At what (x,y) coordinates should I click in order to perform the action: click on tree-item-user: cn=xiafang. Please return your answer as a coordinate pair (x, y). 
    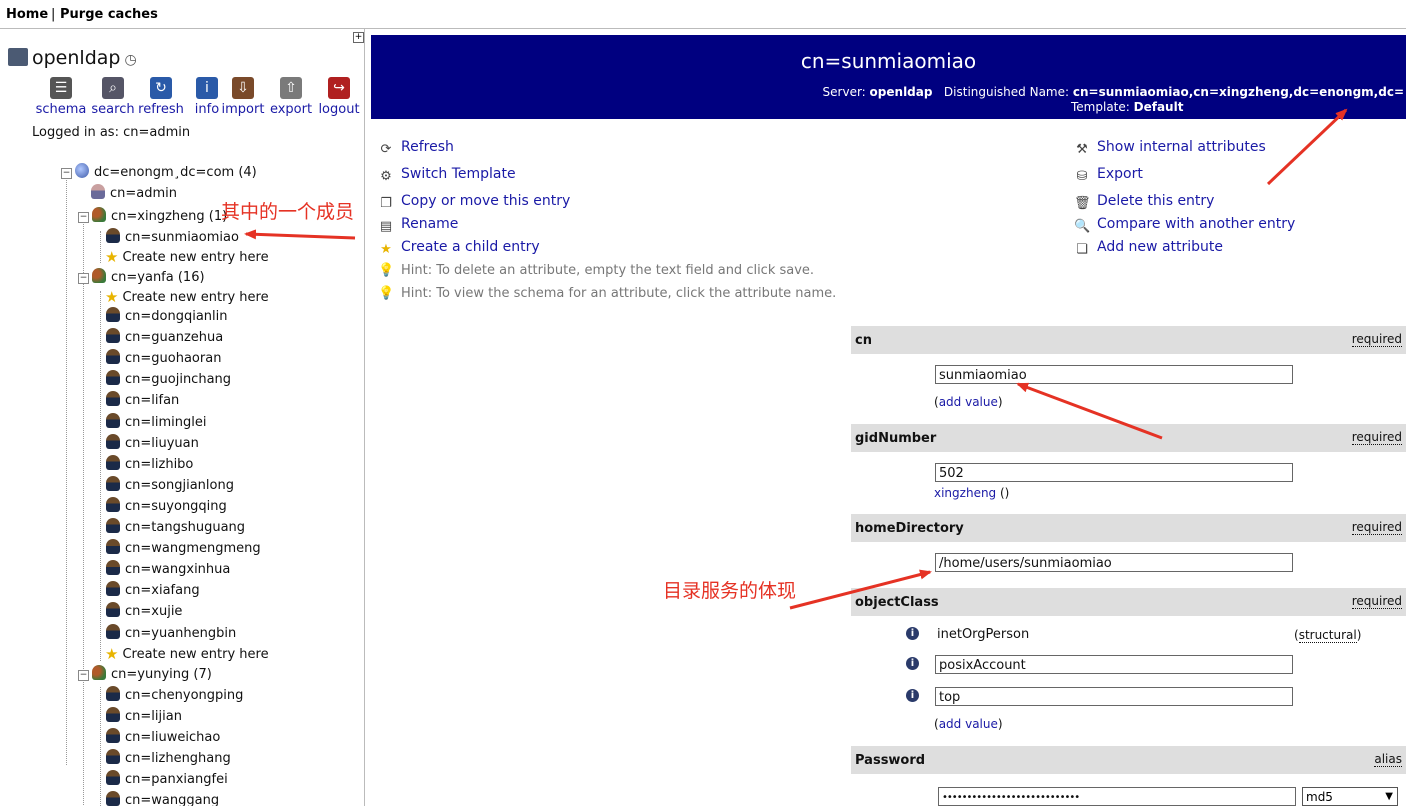
    Looking at the image, I should click on (153, 591).